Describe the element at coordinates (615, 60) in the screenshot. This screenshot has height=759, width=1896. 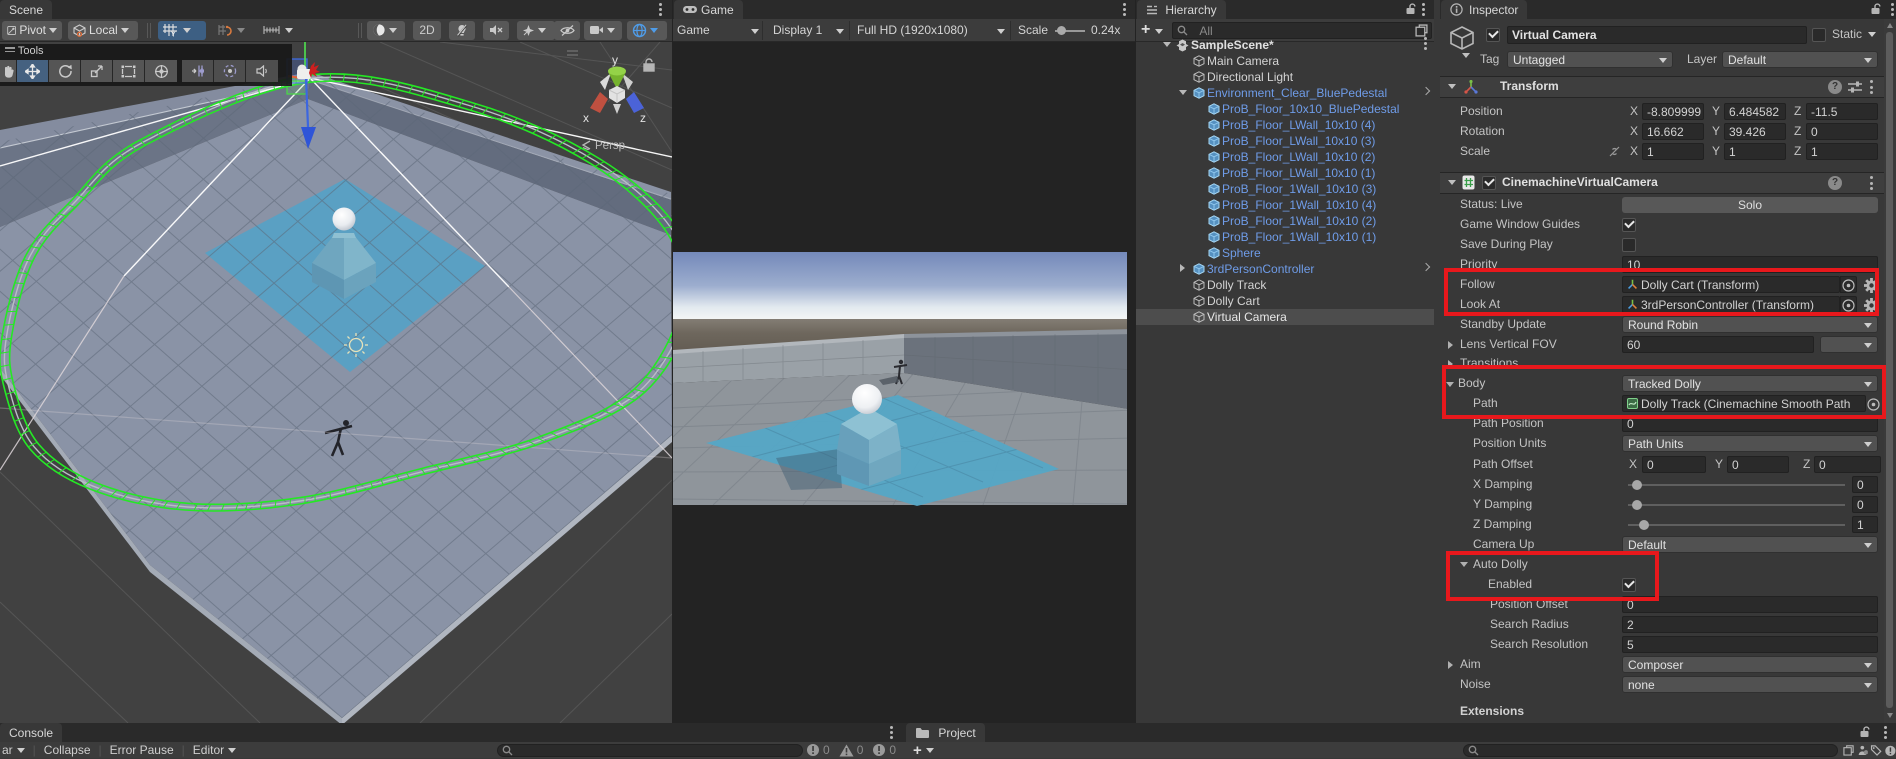
I see `svg-text: y` at that location.